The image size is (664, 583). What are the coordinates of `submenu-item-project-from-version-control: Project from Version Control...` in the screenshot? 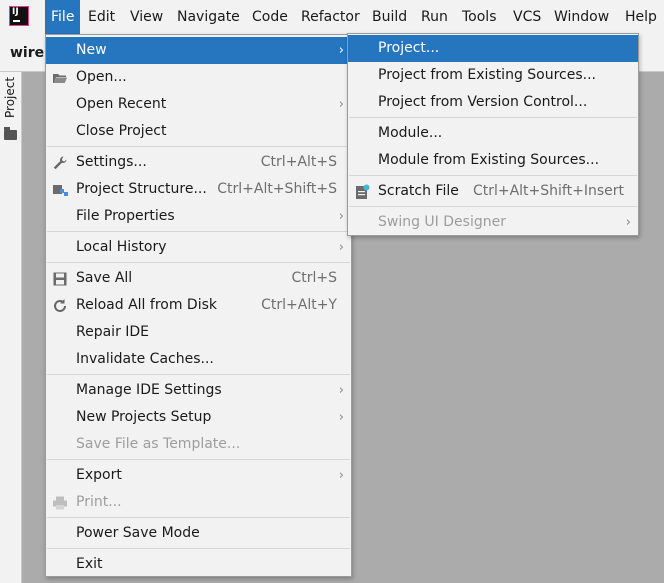 It's located at (493, 102).